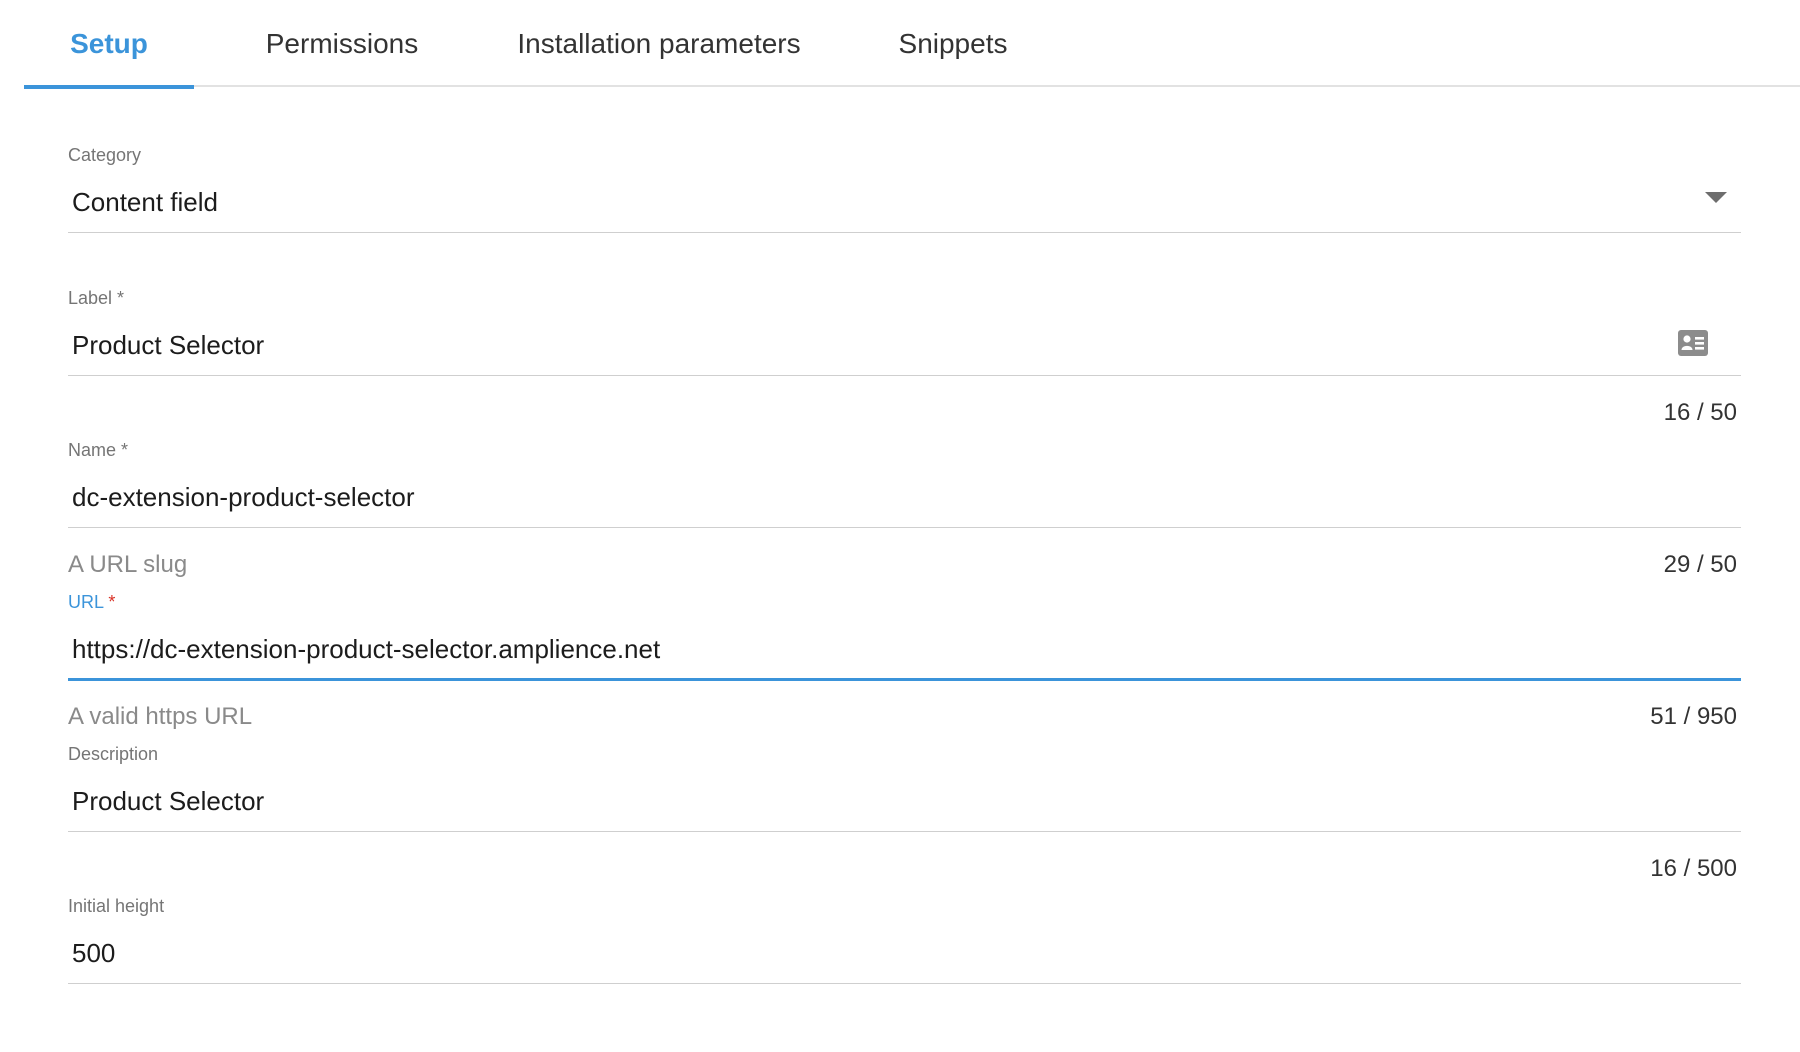 The height and width of the screenshot is (1052, 1800). I want to click on tab-permissions: Permissions, so click(342, 43).